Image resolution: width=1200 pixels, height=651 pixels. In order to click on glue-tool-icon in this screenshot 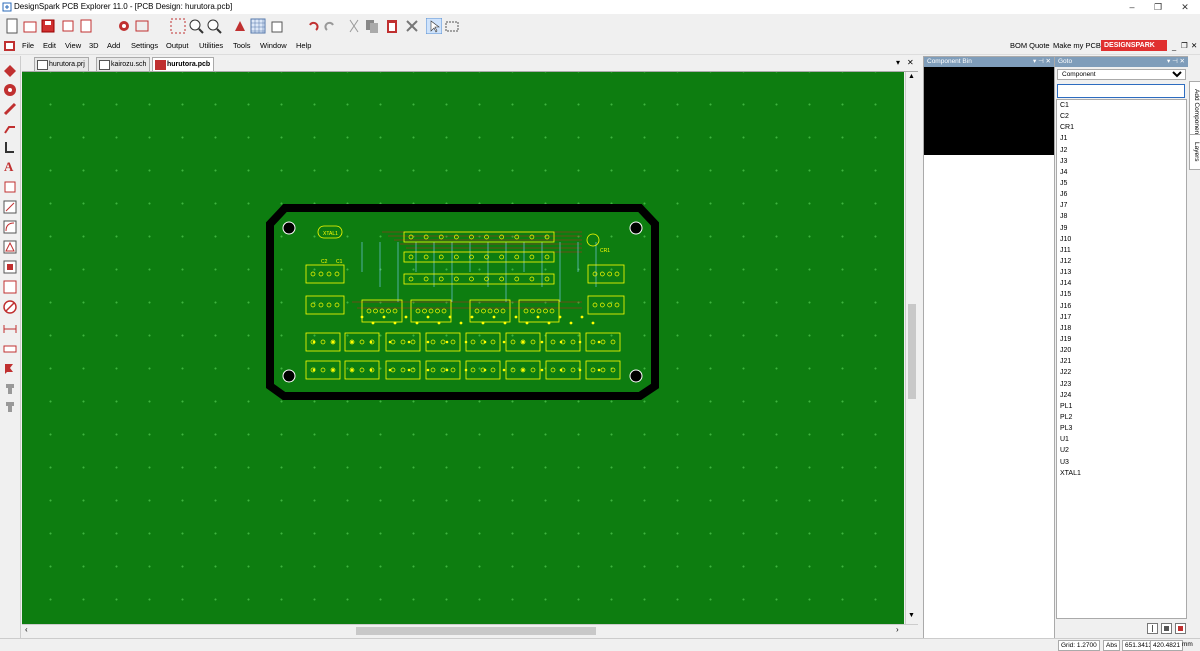, I will do `click(10, 389)`.